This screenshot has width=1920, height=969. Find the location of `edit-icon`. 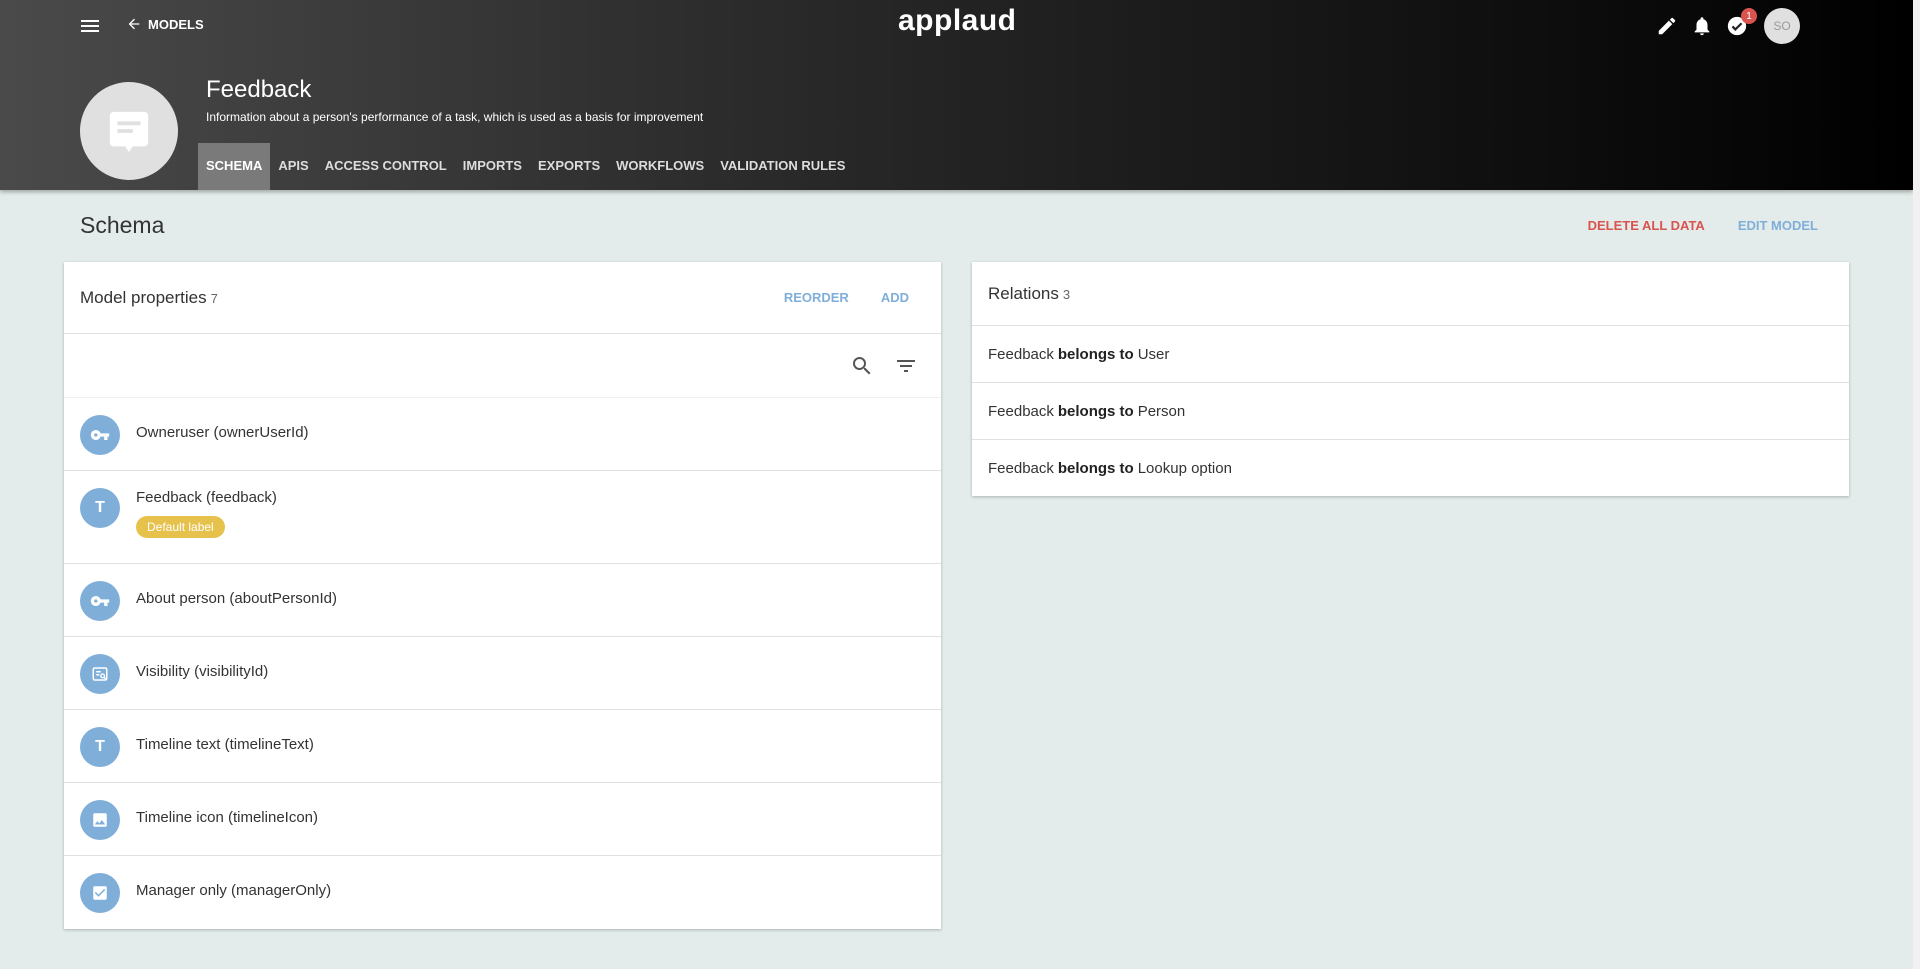

edit-icon is located at coordinates (1667, 26).